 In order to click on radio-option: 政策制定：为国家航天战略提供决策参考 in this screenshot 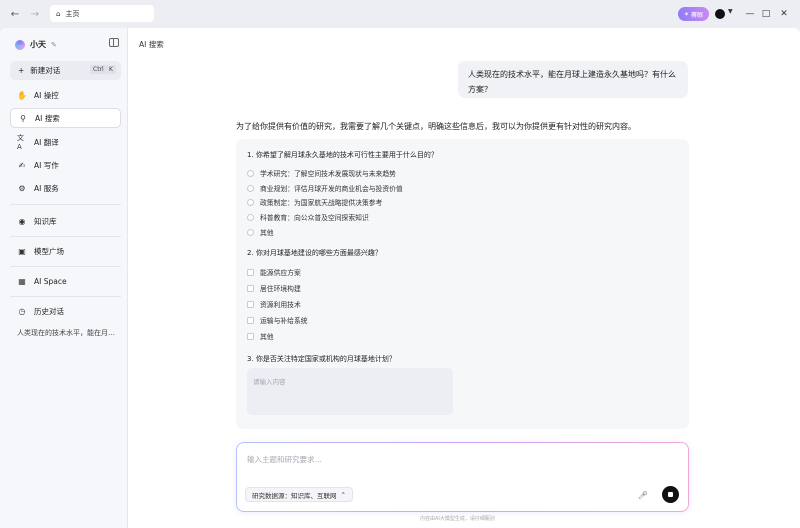, I will do `click(314, 202)`.